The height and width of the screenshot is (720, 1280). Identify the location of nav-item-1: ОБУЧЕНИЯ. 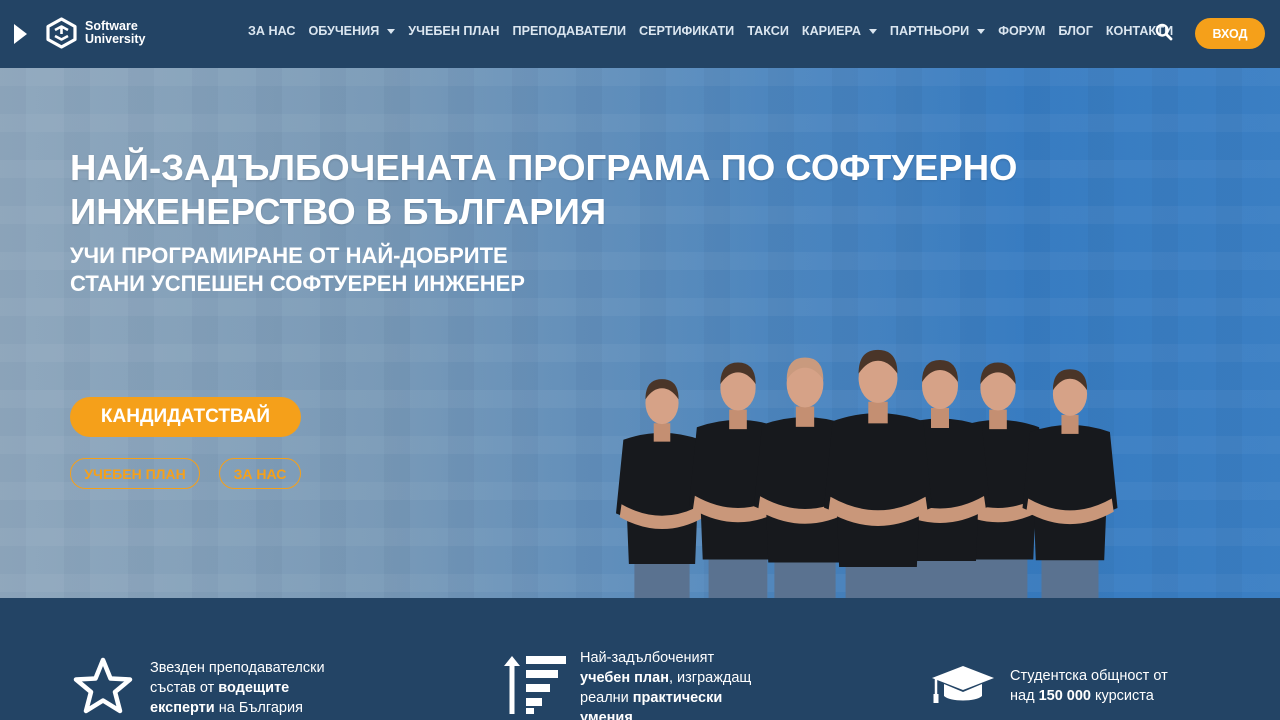
(352, 31).